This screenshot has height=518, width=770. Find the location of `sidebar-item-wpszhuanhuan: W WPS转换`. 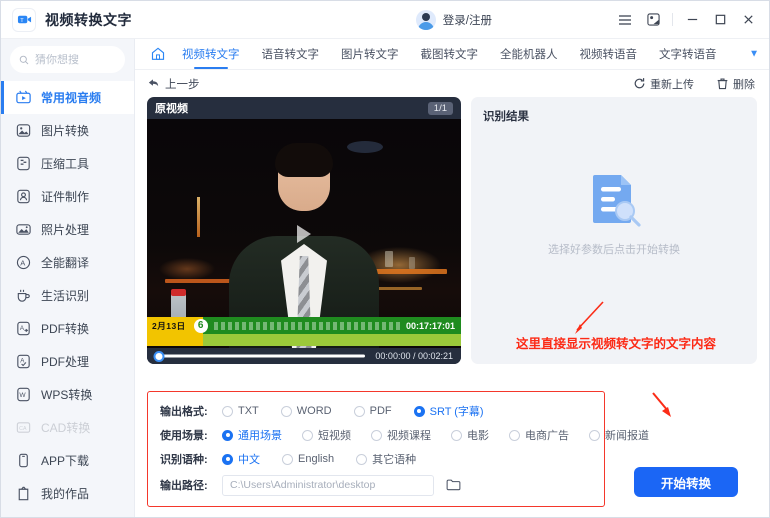

sidebar-item-wpszhuanhuan: W WPS转换 is located at coordinates (67, 394).